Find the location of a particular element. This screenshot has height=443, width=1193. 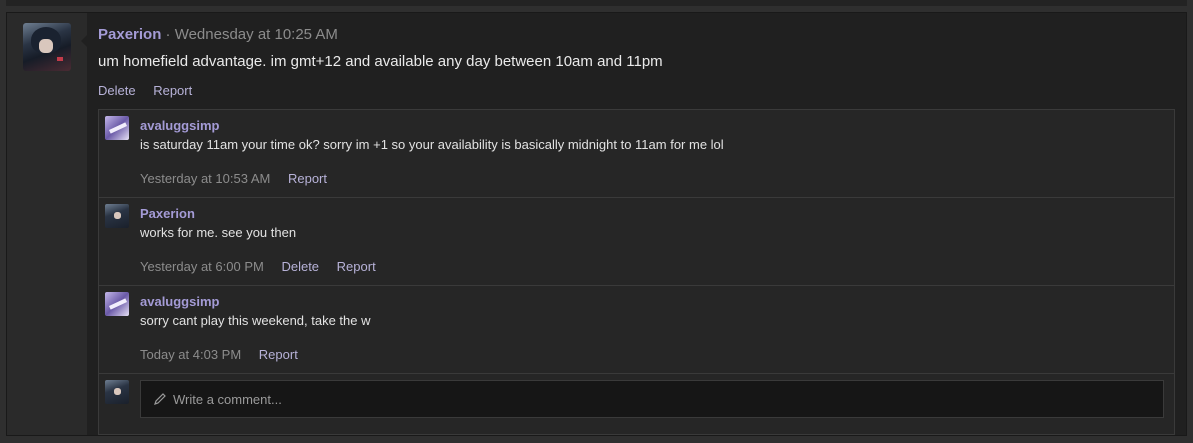

reply-user-avatar is located at coordinates (117, 392).